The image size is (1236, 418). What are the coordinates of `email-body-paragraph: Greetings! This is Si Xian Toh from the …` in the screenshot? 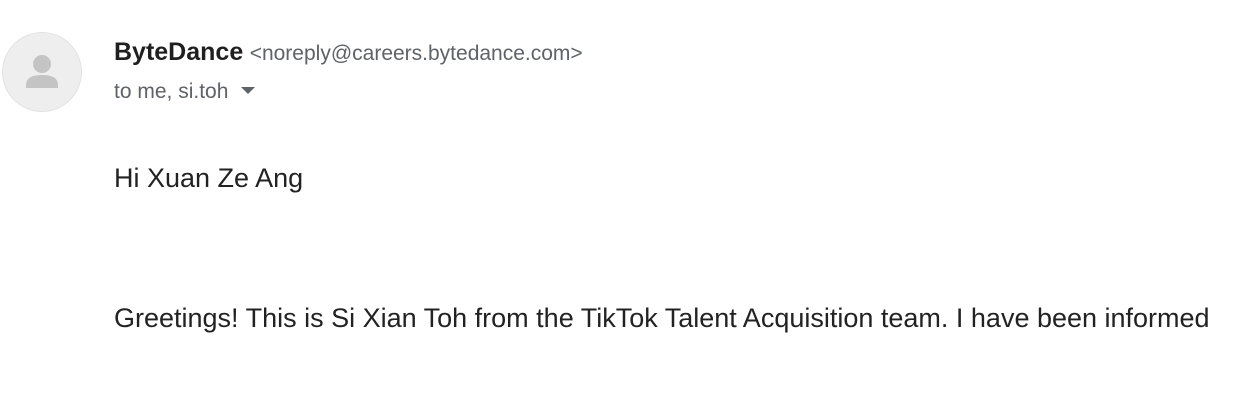 It's located at (662, 318).